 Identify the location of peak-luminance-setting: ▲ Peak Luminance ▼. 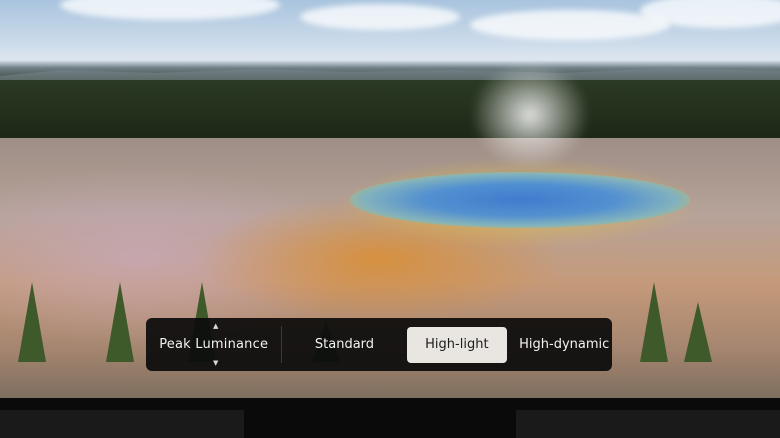
(213, 344).